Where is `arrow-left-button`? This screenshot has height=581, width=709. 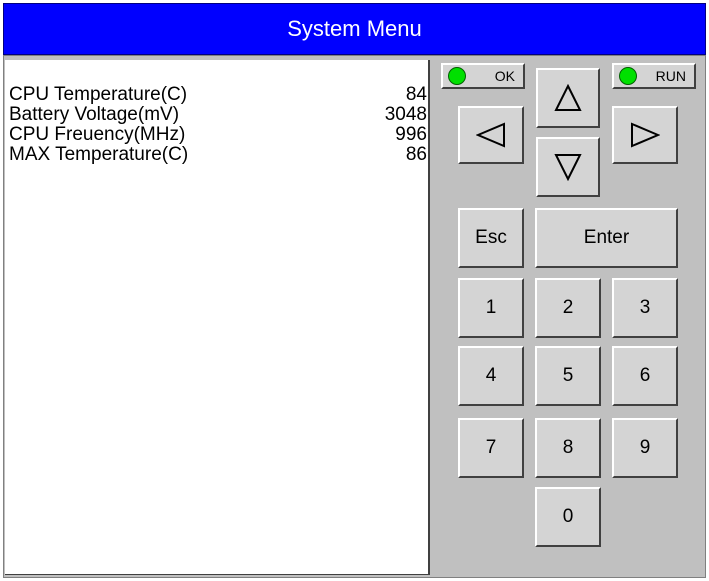
arrow-left-button is located at coordinates (491, 135).